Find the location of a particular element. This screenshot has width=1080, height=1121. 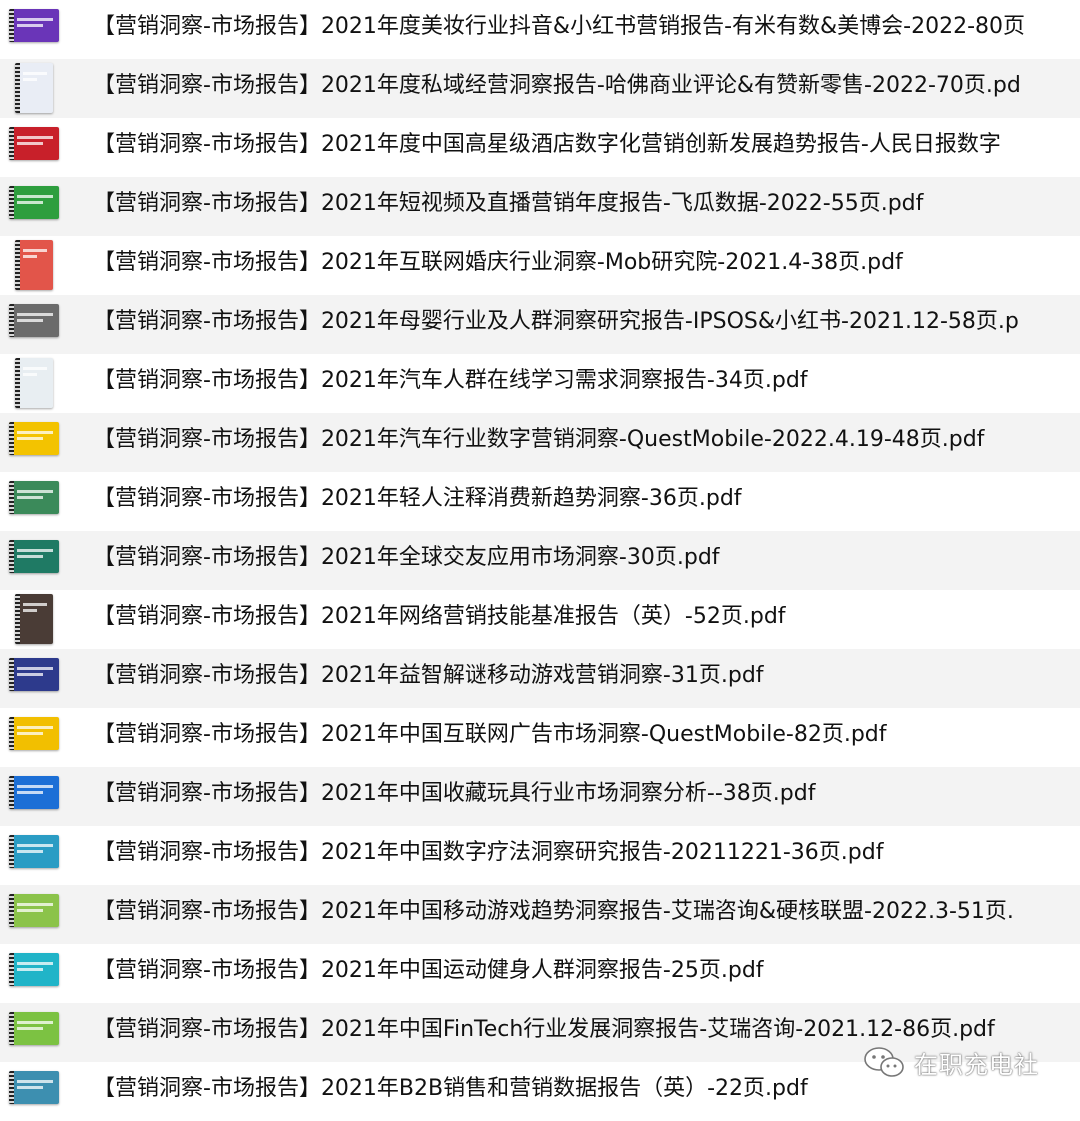

file-name: 【营销洞察-市场报告】2021年汽车人群在线学习需求洞察报告-34页.pdf is located at coordinates (450, 380).